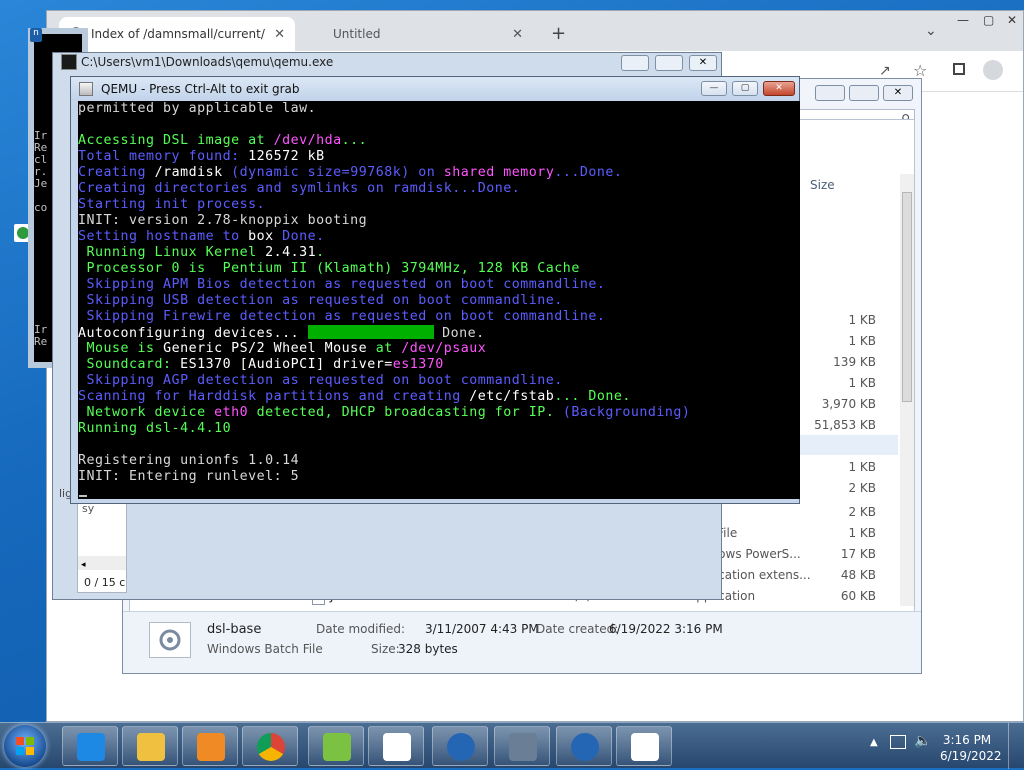 The height and width of the screenshot is (770, 1024). I want to click on console-text: ...Done., so click(588, 172).